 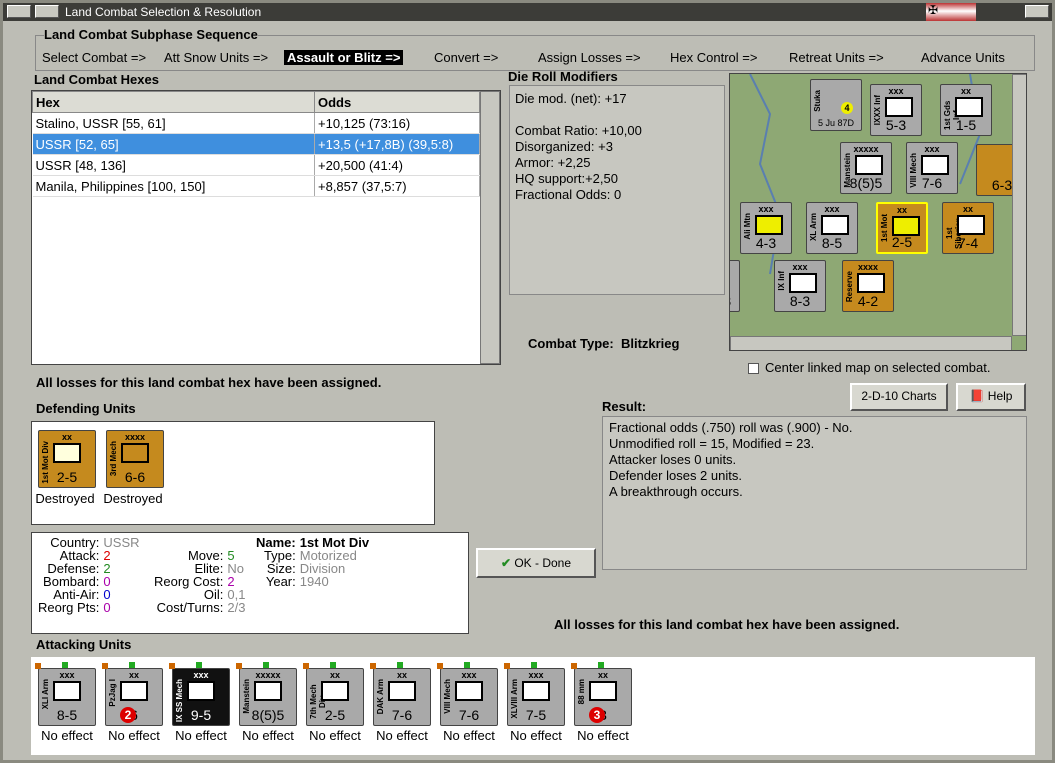 I want to click on combat-type: Combat Type: Blitzkrieg, so click(x=603, y=343).